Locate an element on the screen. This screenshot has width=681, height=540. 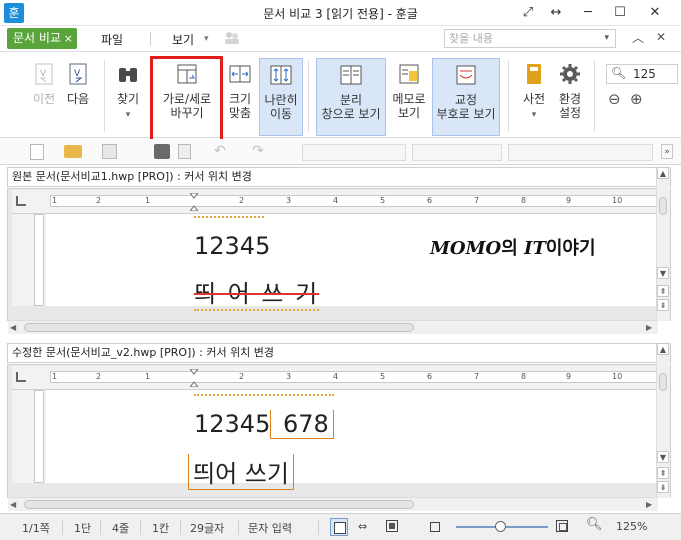
collapse-ribbon-icon: ︿ is located at coordinates (638, 37).